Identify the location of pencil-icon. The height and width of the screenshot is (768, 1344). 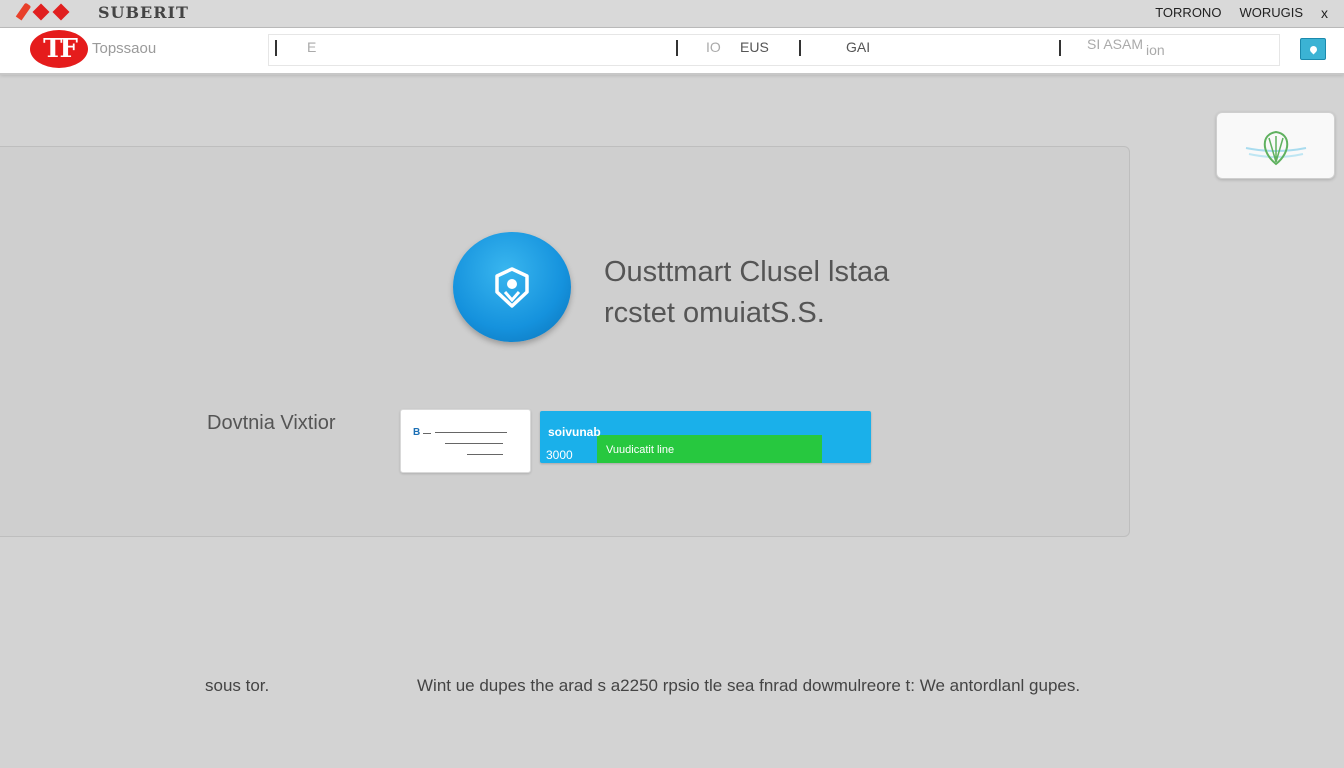
(23, 11).